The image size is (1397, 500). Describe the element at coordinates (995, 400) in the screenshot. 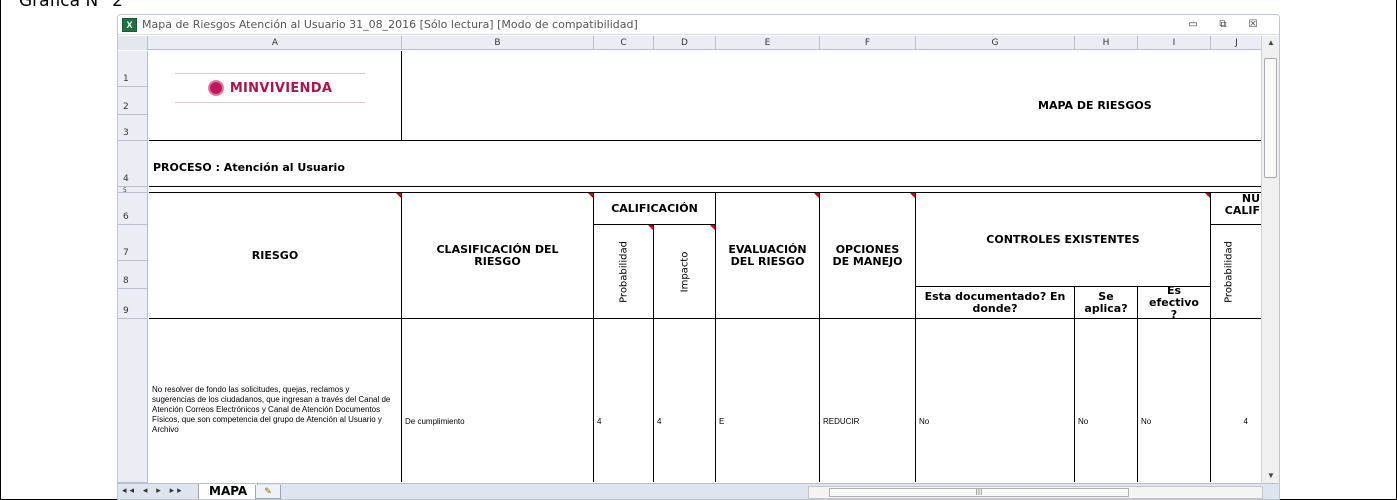

I see `cell-documentado: No` at that location.